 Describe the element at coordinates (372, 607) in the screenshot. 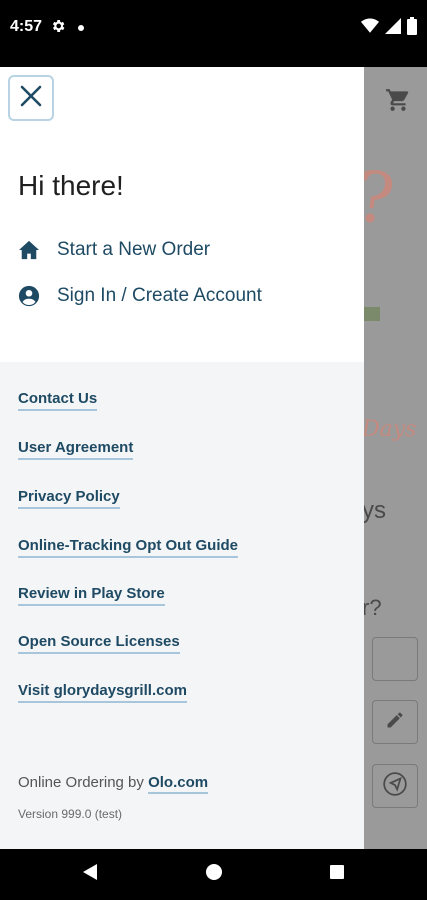

I see `background-question-text: r?` at that location.